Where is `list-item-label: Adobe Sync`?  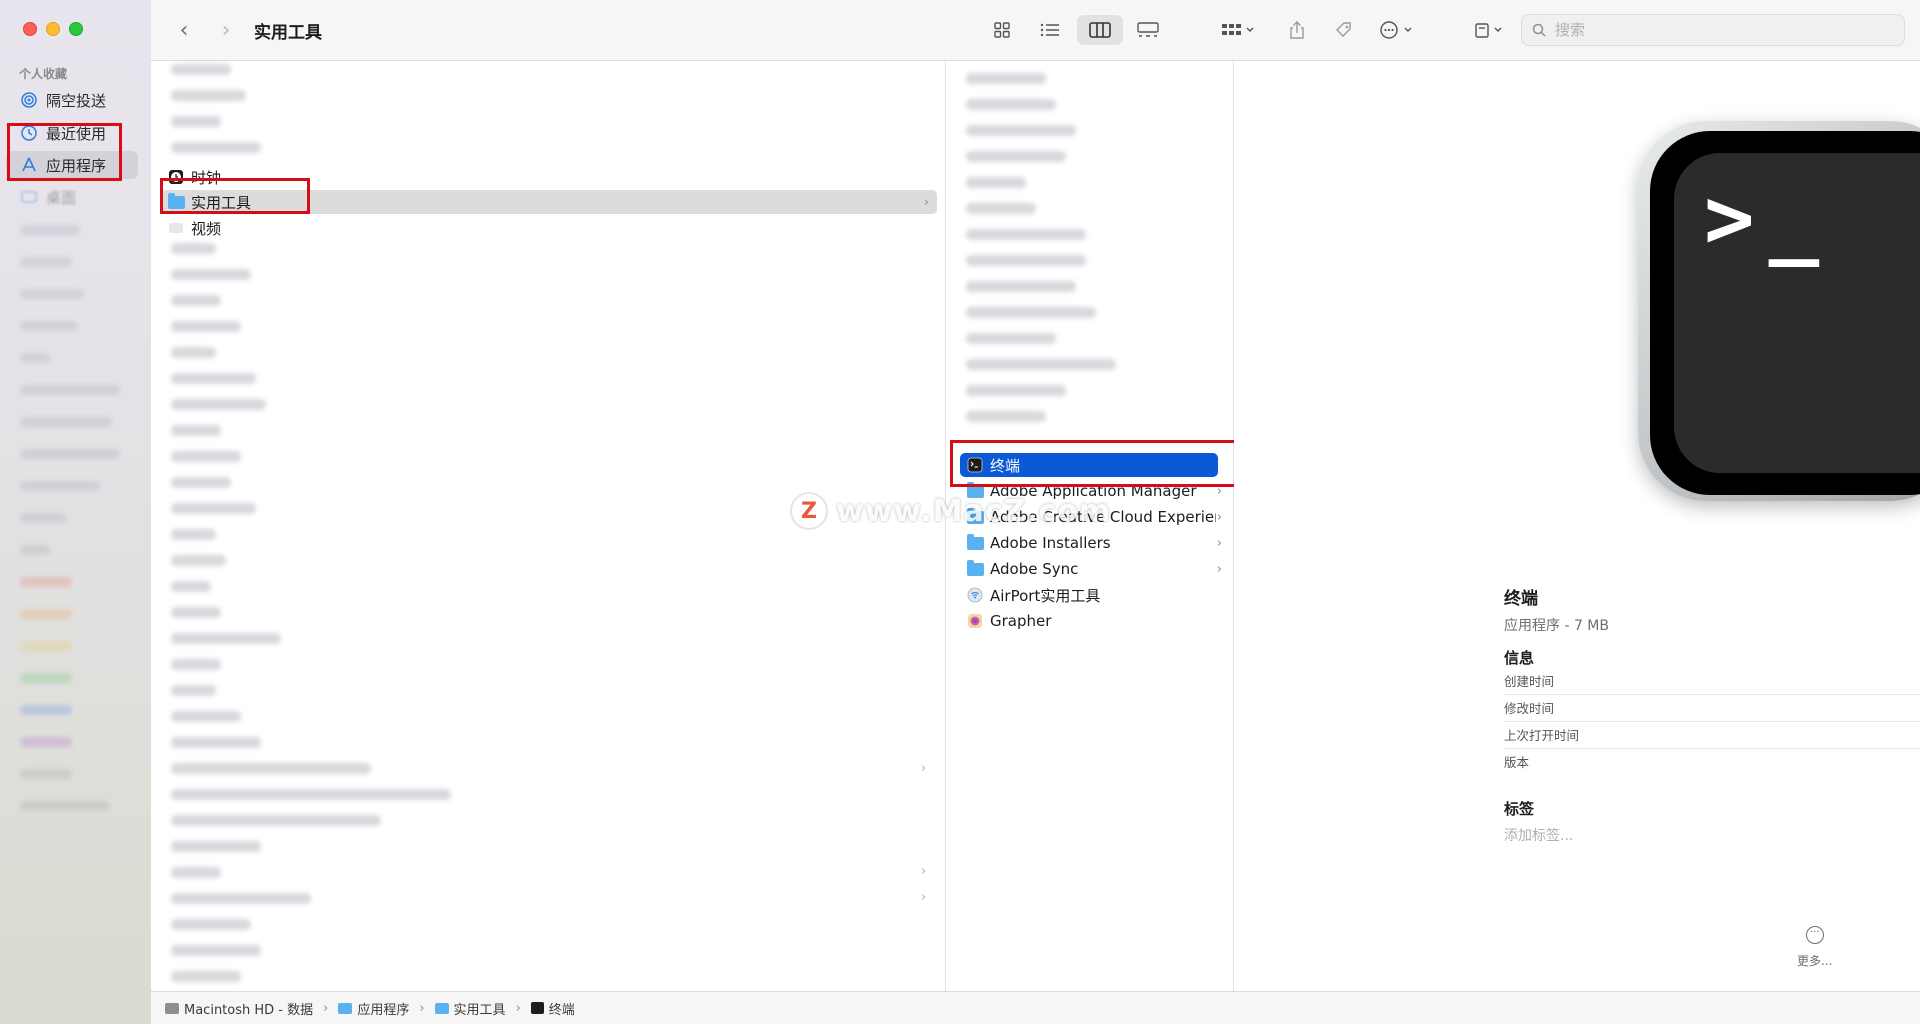 list-item-label: Adobe Sync is located at coordinates (1034, 569).